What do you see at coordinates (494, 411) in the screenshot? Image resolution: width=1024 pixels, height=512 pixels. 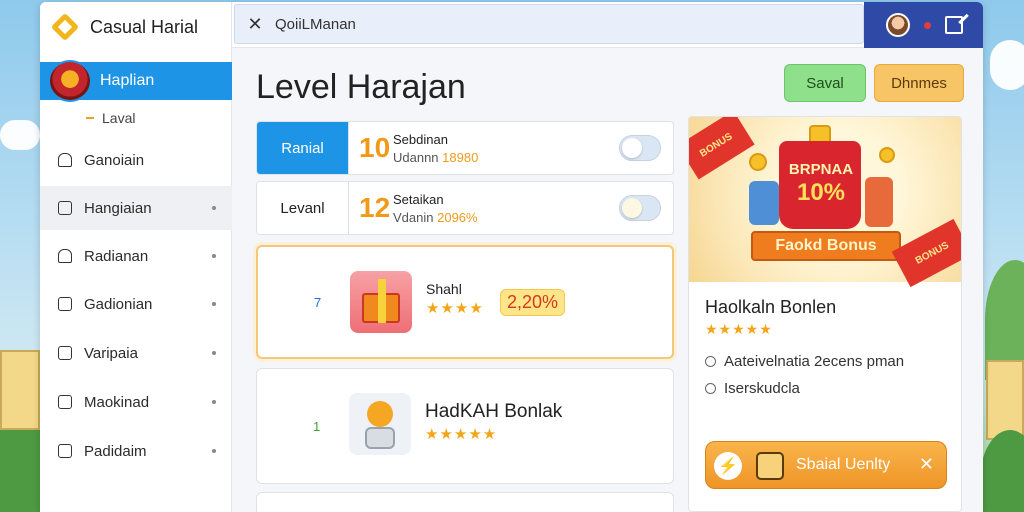 I see `card-title: HadKAH Bonlak` at bounding box center [494, 411].